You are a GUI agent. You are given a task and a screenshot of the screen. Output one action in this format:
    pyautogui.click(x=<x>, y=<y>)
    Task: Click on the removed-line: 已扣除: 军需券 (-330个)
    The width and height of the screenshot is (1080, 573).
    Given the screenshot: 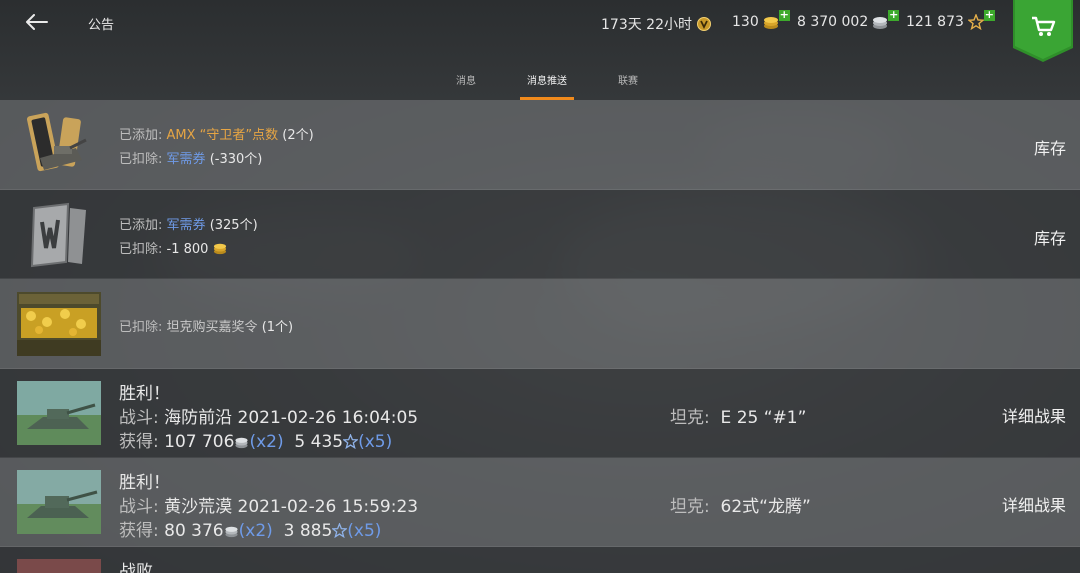 What is the action you would take?
    pyautogui.click(x=190, y=157)
    